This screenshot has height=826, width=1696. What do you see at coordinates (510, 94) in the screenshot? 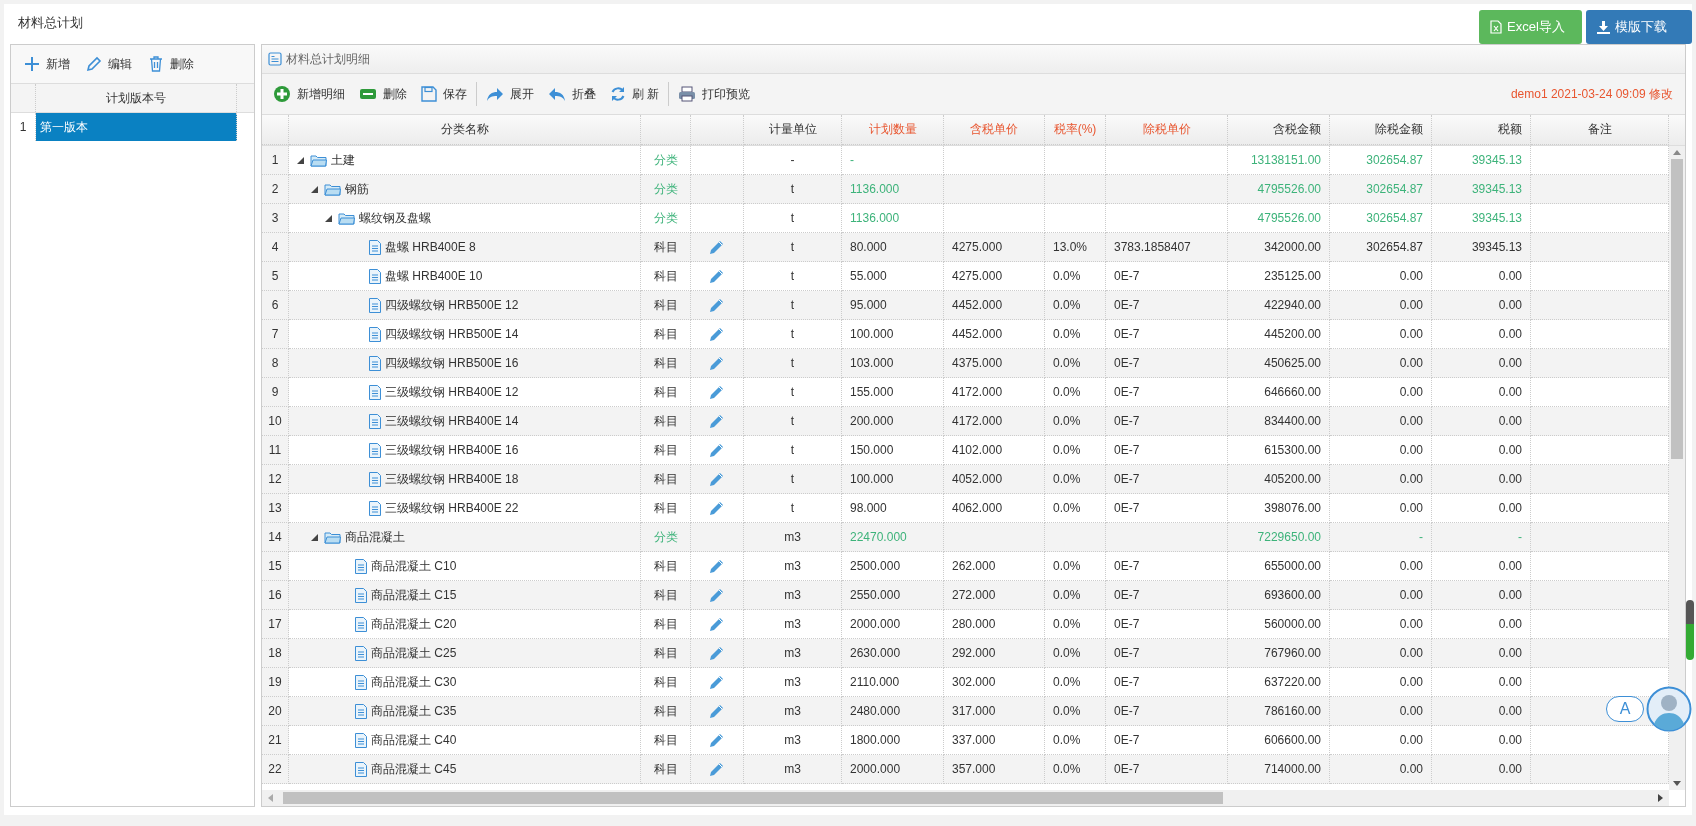
I see `expand-button: 展开` at bounding box center [510, 94].